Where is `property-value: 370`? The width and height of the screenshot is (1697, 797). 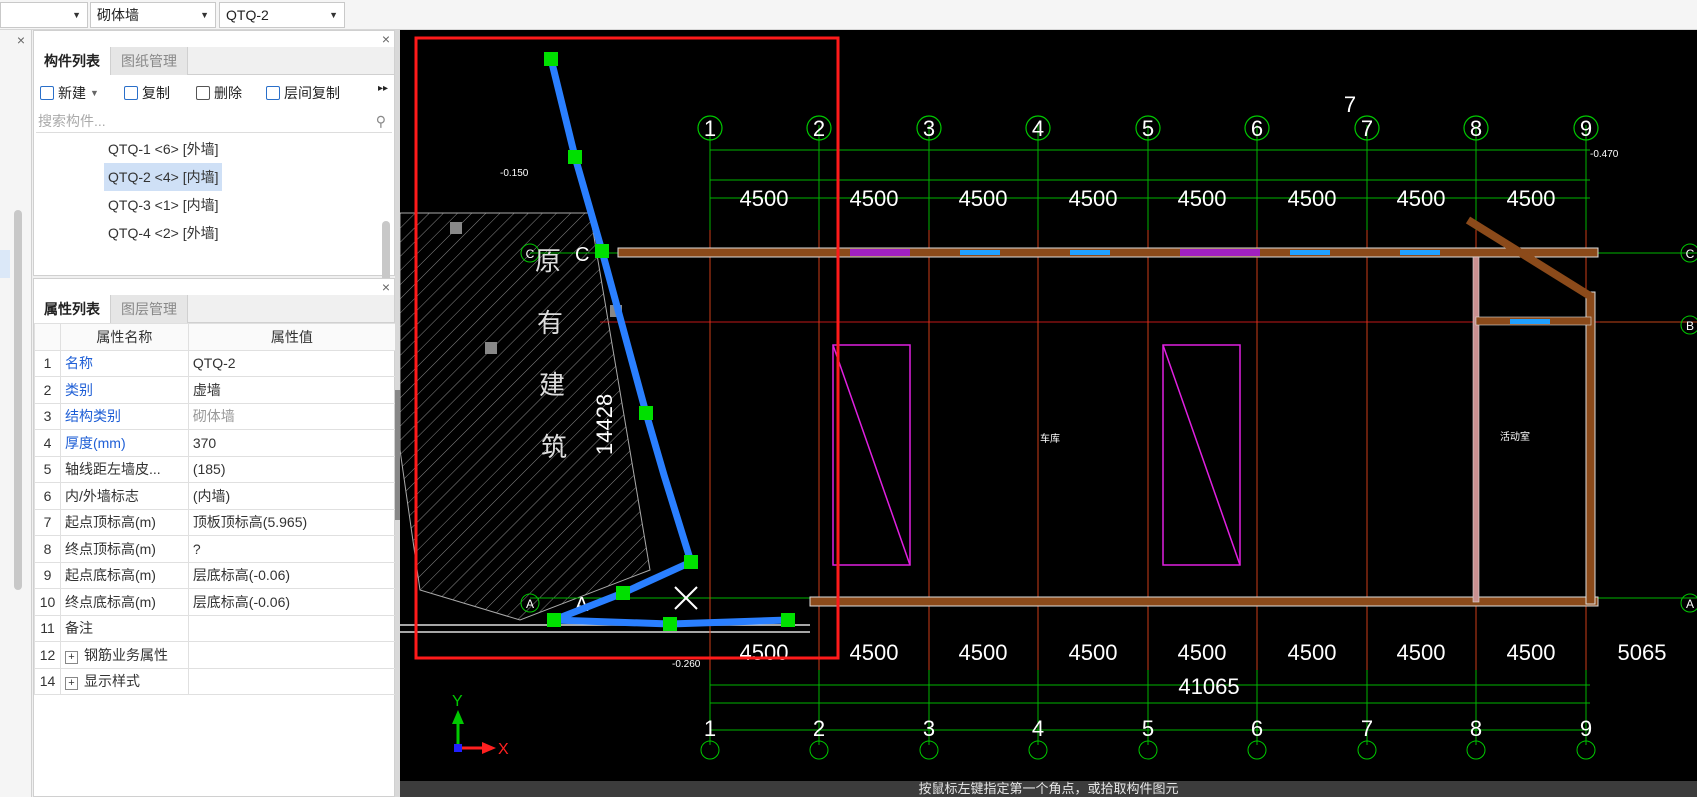 property-value: 370 is located at coordinates (292, 443).